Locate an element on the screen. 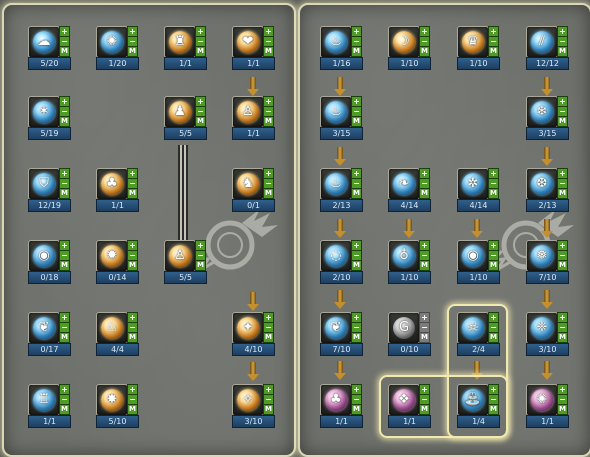  skill-l-1-4: ❤ + − M 1/1 is located at coordinates (253, 48).